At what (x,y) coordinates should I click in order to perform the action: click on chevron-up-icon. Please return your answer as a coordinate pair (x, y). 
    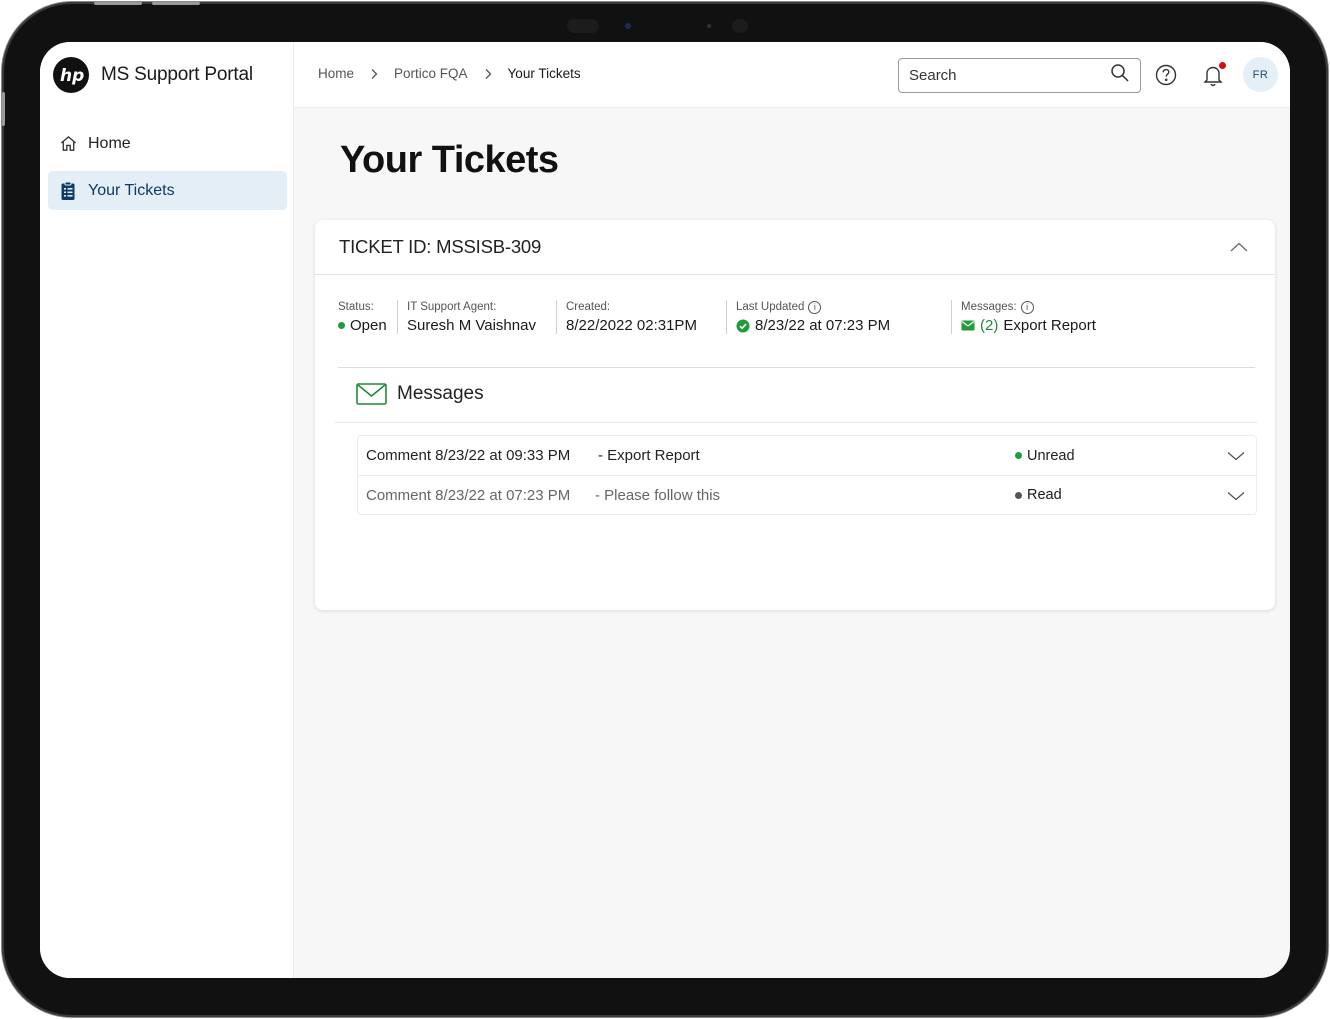
    Looking at the image, I should click on (1239, 247).